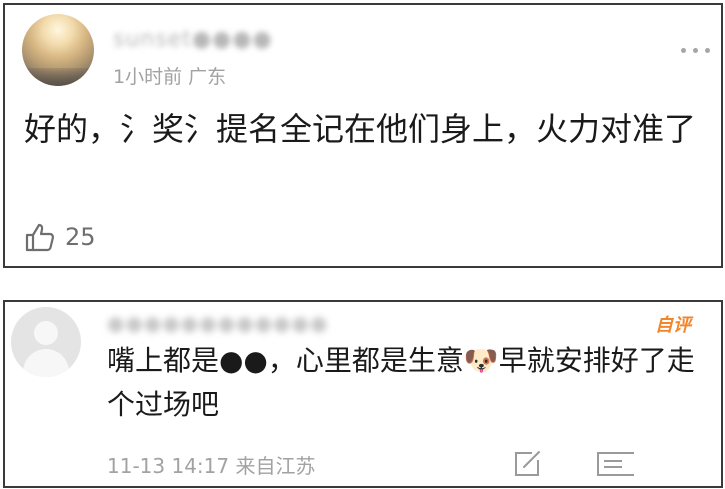  What do you see at coordinates (614, 464) in the screenshot?
I see `comment-icon` at bounding box center [614, 464].